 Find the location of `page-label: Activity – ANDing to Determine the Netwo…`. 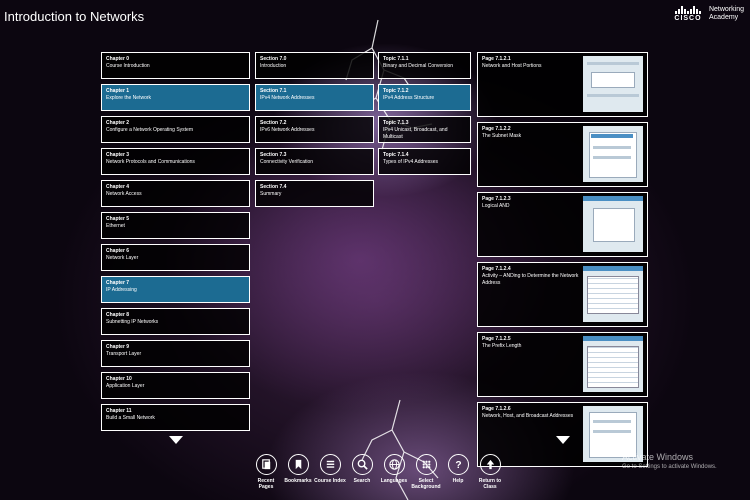

page-label: Activity – ANDing to Determine the Netwo… is located at coordinates (530, 279).